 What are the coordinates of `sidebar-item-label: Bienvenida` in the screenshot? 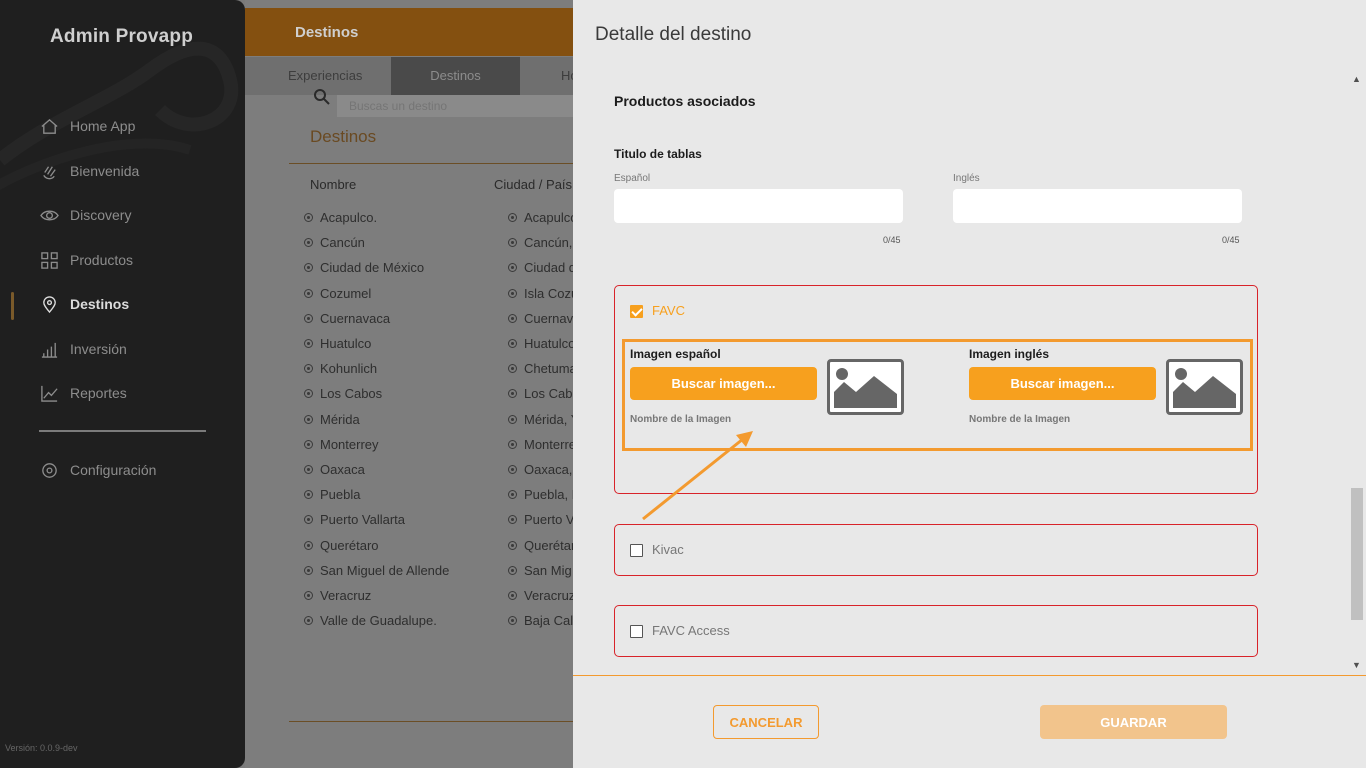 It's located at (105, 171).